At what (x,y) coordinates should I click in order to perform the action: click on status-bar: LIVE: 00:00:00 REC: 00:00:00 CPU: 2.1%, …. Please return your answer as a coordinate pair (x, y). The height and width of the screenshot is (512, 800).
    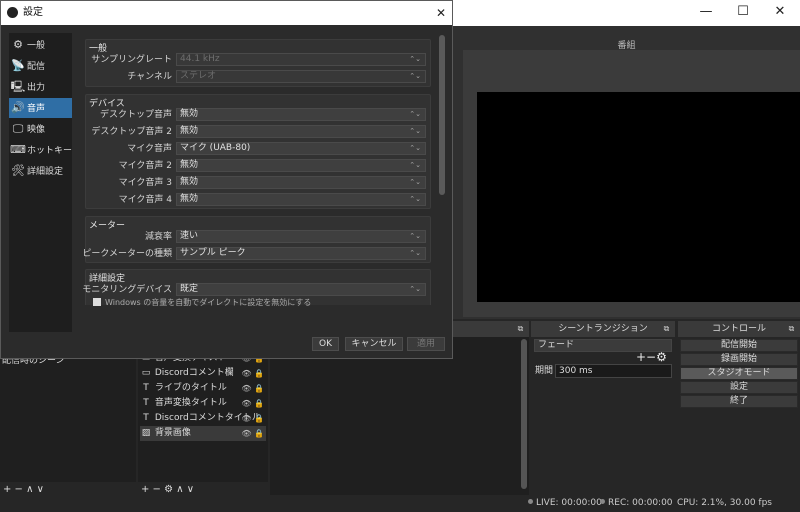
    Looking at the image, I should click on (400, 503).